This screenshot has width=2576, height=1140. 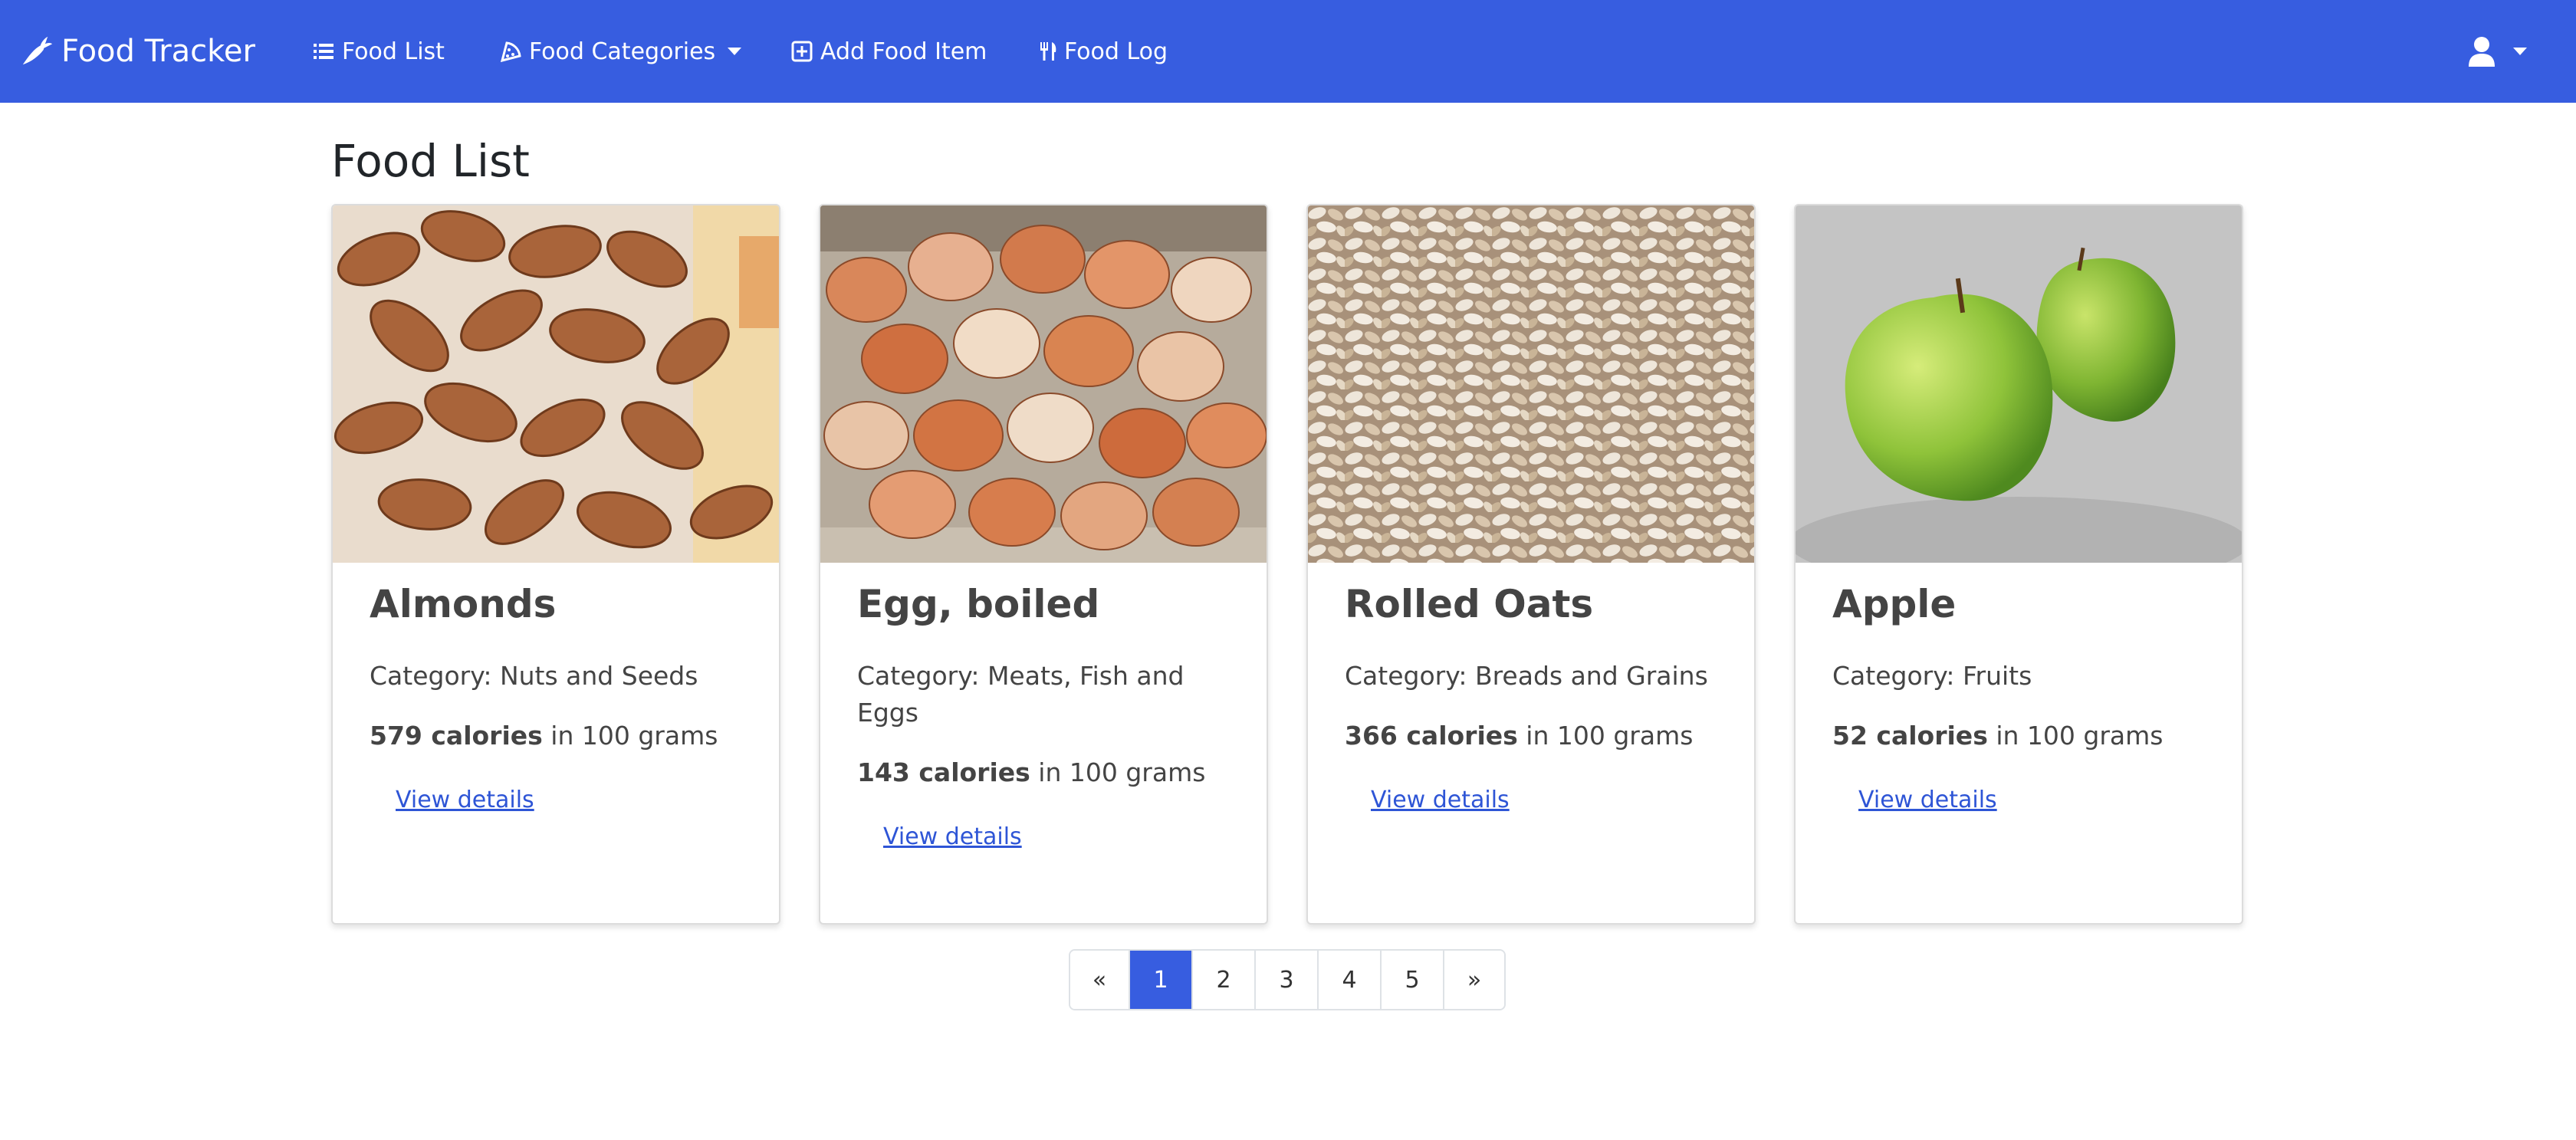 What do you see at coordinates (1161, 980) in the screenshot?
I see `pagination-page-1: 1` at bounding box center [1161, 980].